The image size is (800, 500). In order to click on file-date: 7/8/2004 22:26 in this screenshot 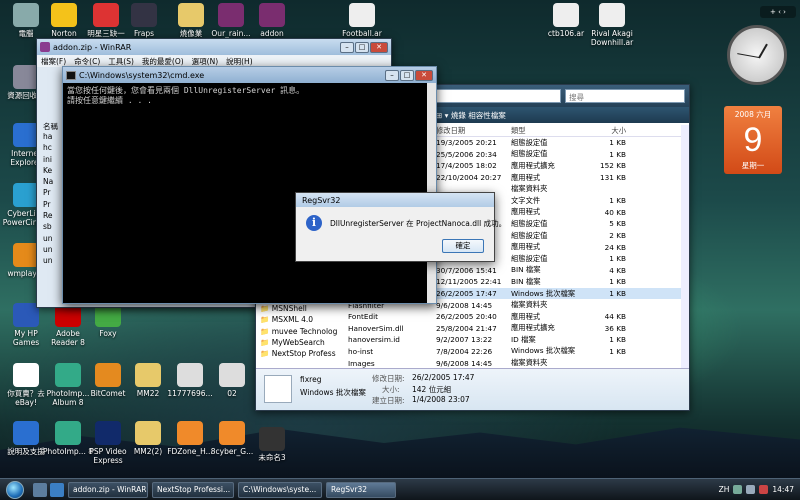, I will do `click(464, 351)`.